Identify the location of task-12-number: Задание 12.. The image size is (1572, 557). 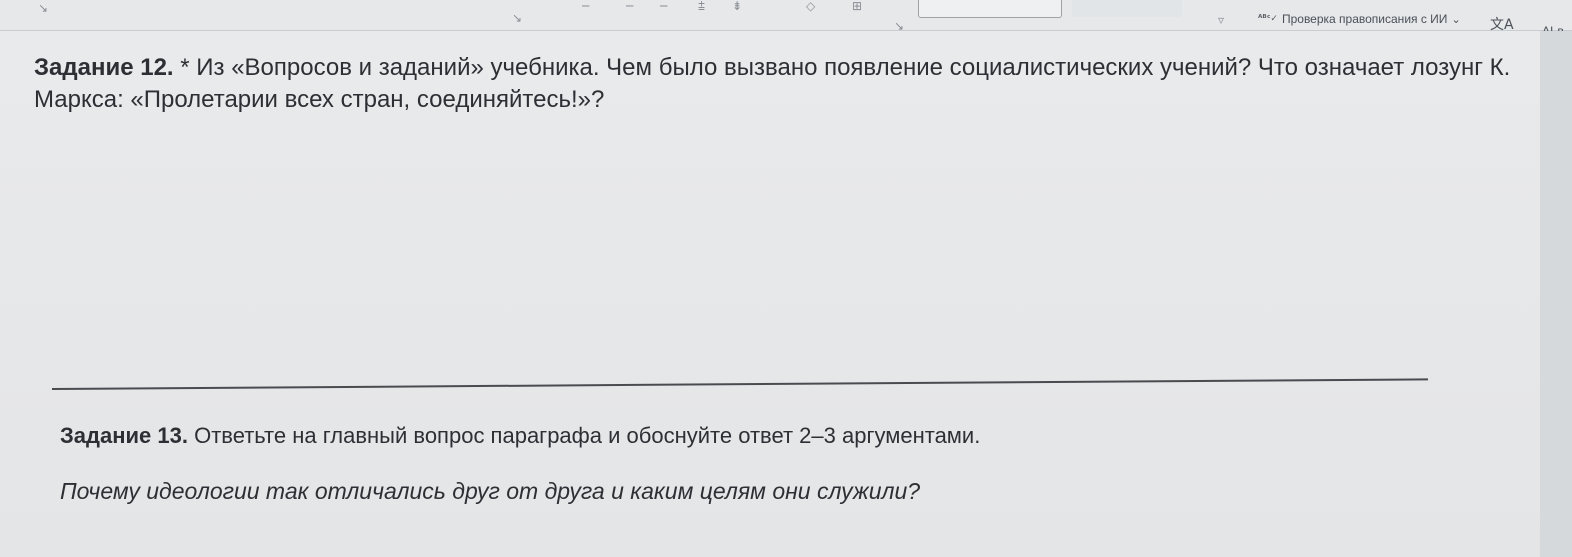
(104, 67).